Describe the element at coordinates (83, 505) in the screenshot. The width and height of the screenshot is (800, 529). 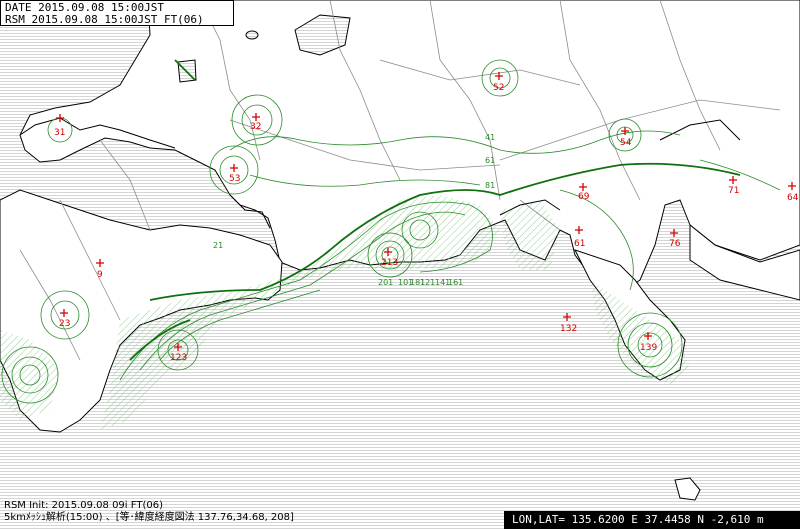
I see `footer-init-line: RSM Init: 2015.09.08 09i FT(06)` at that location.